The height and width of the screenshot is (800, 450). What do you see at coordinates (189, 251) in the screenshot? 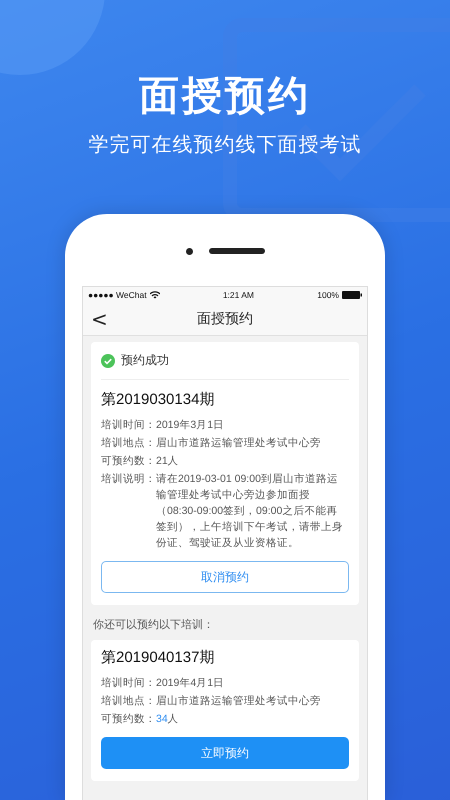
I see `camera-icon` at bounding box center [189, 251].